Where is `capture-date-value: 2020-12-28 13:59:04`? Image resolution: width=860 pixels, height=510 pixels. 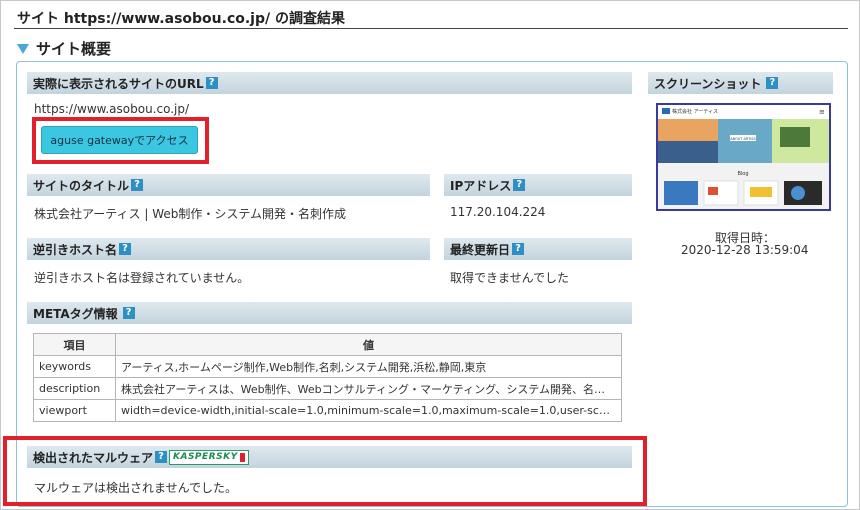
capture-date-value: 2020-12-28 13:59:04 is located at coordinates (745, 250).